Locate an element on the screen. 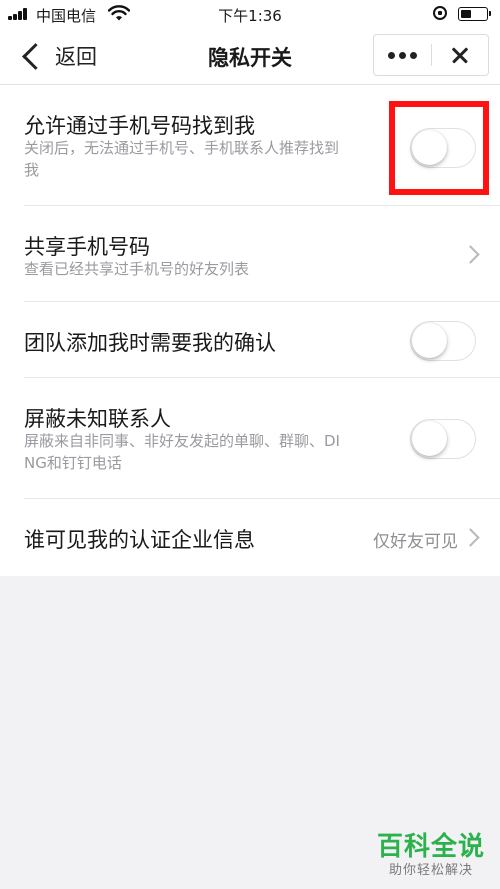 Image resolution: width=500 pixels, height=889 pixels. watermark-subtitle: 助你轻松解决 is located at coordinates (430, 870).